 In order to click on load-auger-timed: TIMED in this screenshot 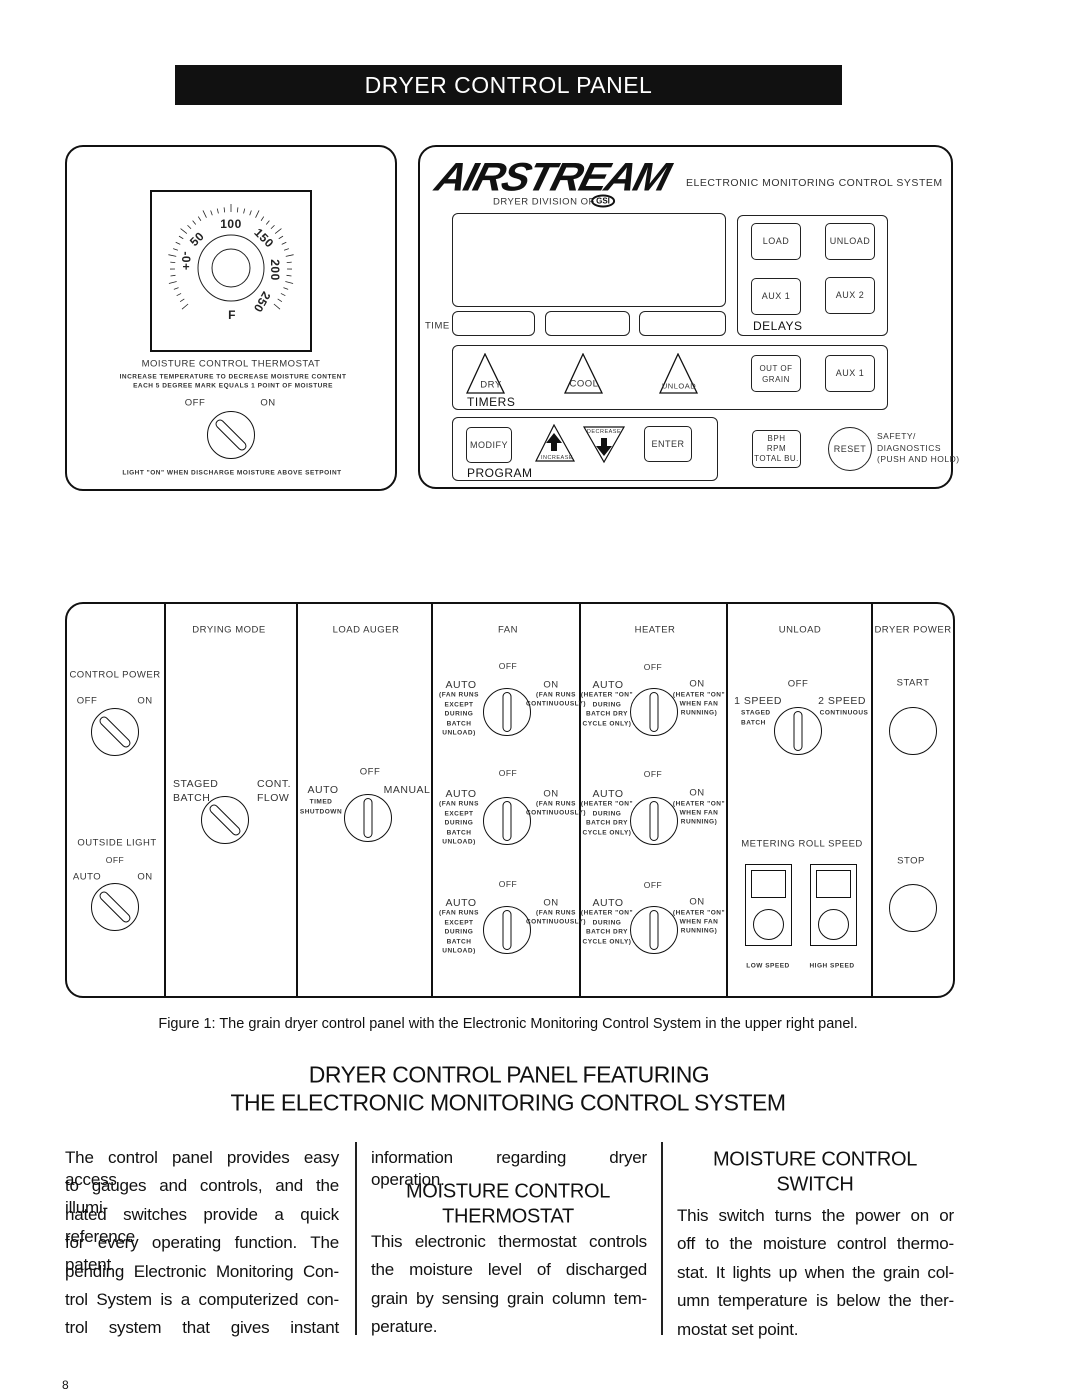, I will do `click(321, 802)`.